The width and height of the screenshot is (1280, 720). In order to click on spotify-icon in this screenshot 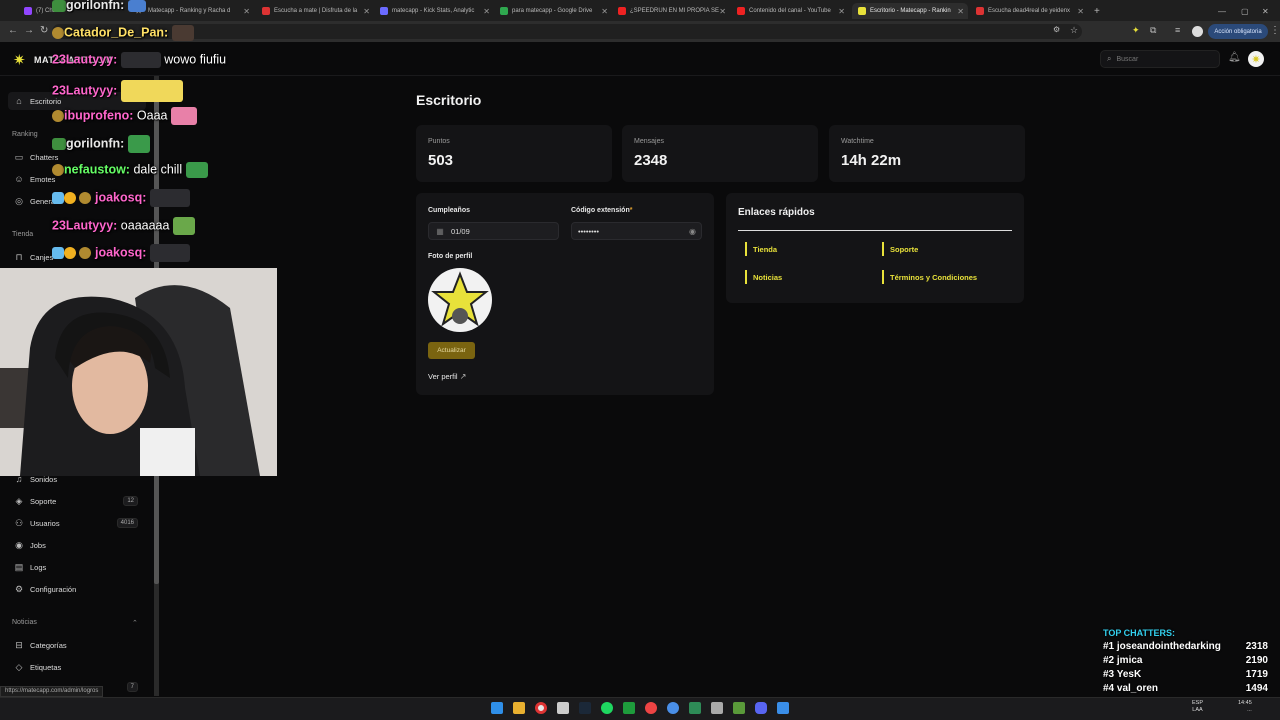, I will do `click(607, 708)`.